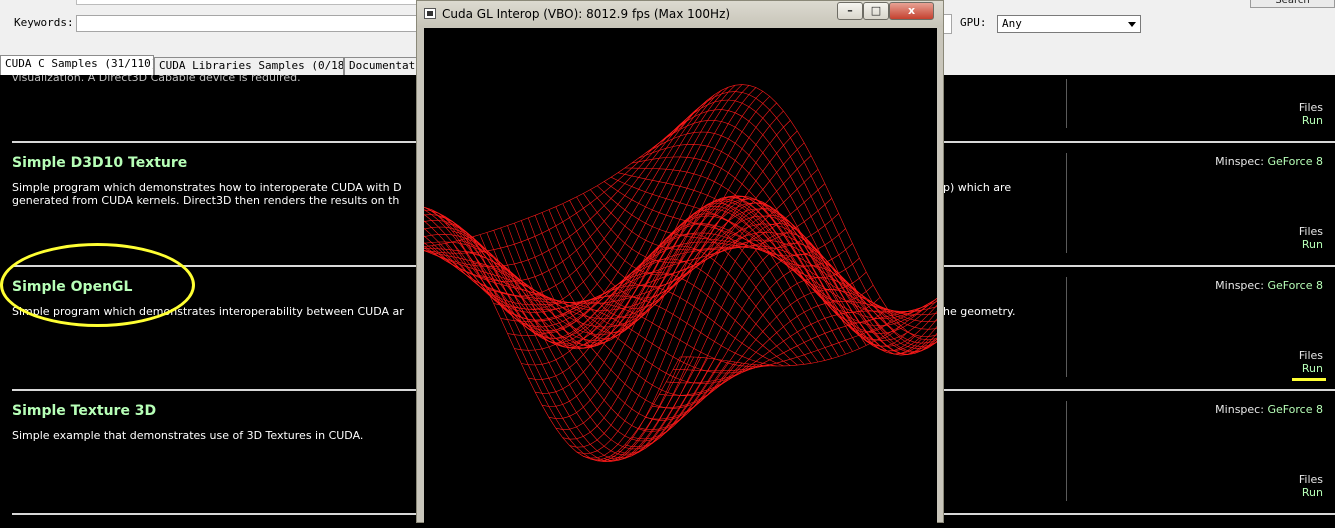 This screenshot has height=528, width=1335. I want to click on tab-cuda-libraries-samples: CUDA Libraries Samples (0/18), so click(249, 66).